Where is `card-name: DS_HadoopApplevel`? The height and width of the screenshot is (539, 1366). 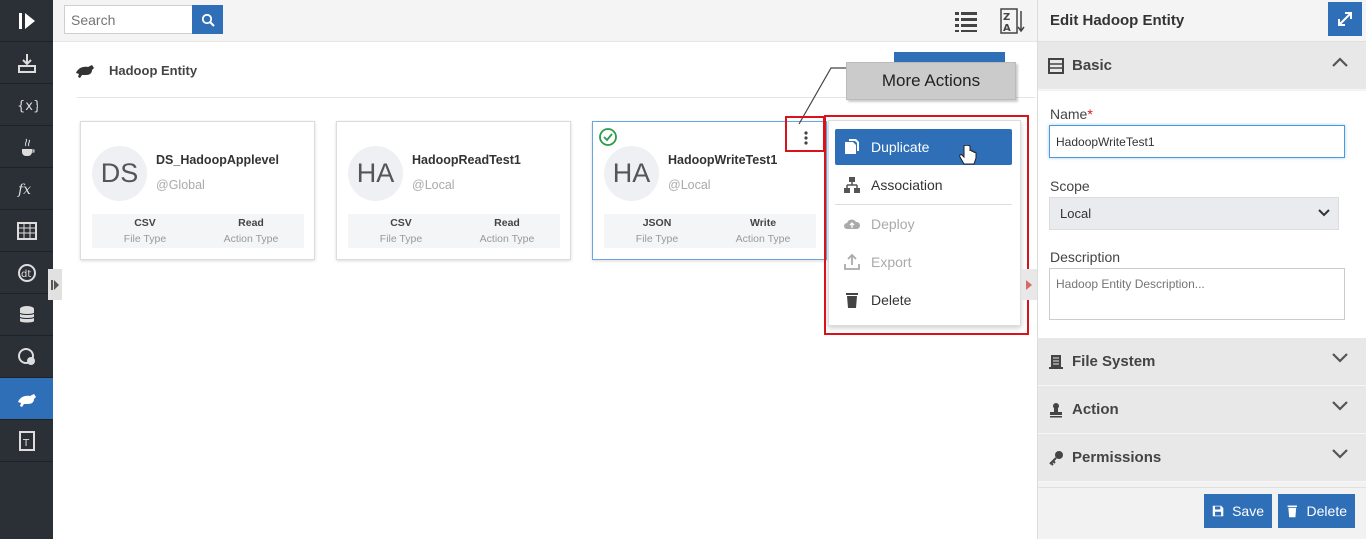
card-name: DS_HadoopApplevel is located at coordinates (217, 160).